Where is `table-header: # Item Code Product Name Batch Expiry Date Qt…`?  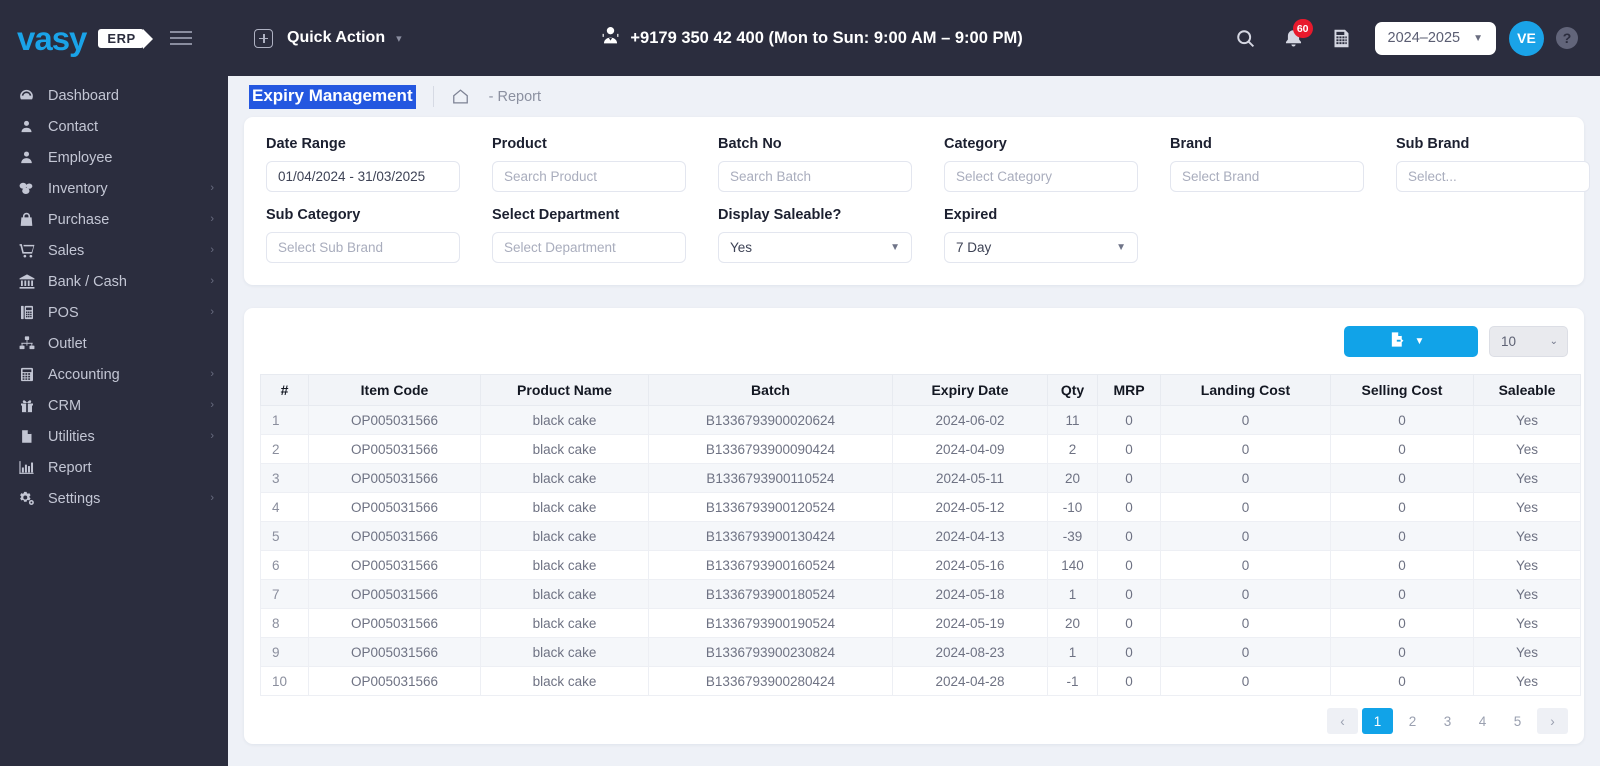 table-header: # Item Code Product Name Batch Expiry Date Qt… is located at coordinates (920, 390).